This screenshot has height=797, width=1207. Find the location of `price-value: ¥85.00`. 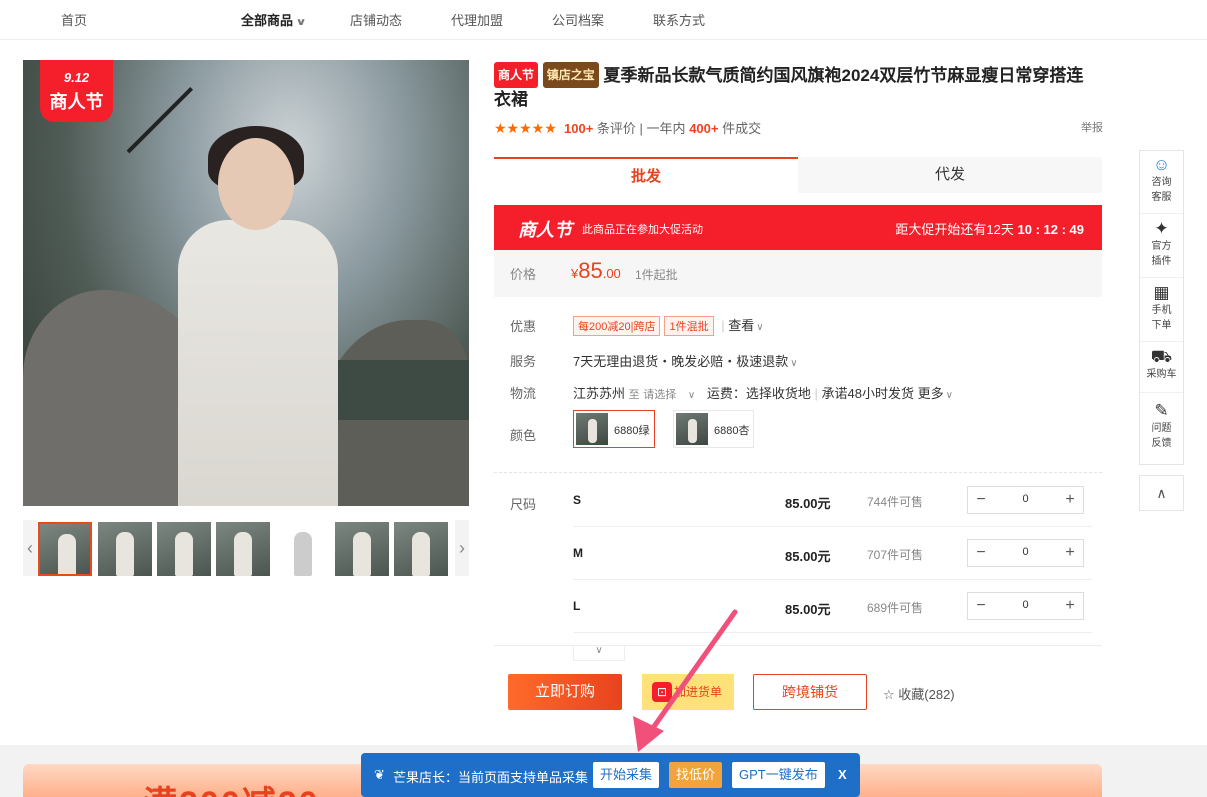

price-value: ¥85.00 is located at coordinates (596, 271).